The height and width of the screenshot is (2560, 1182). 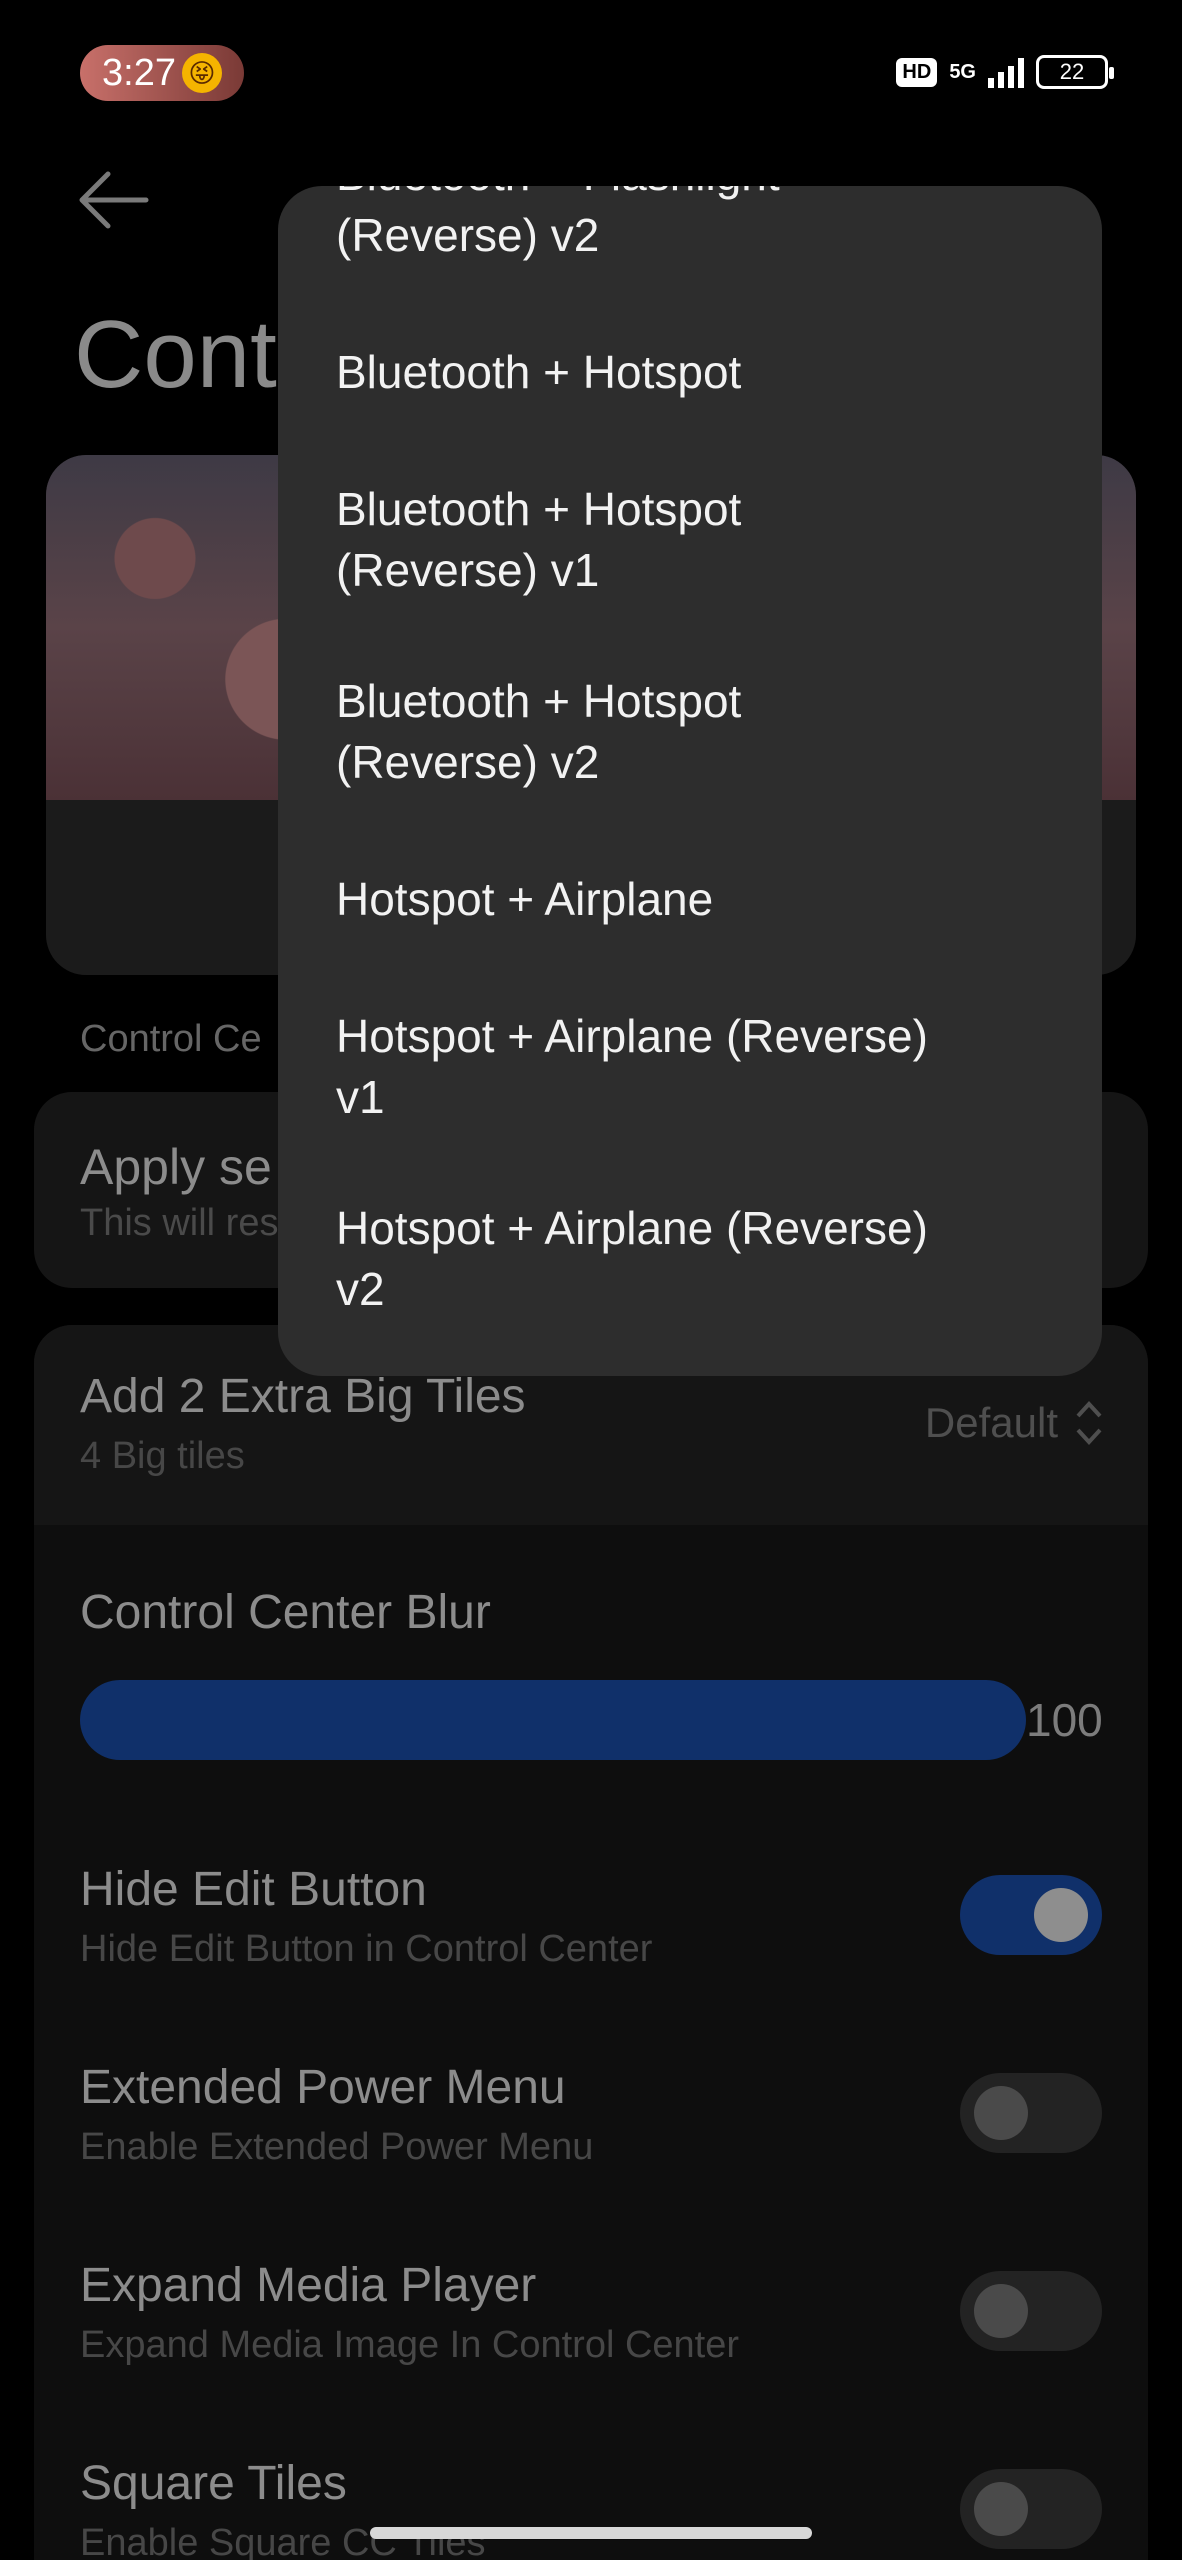 I want to click on menu-item: Hotspot + Airplane (Reverse) v1, so click(x=696, y=1067).